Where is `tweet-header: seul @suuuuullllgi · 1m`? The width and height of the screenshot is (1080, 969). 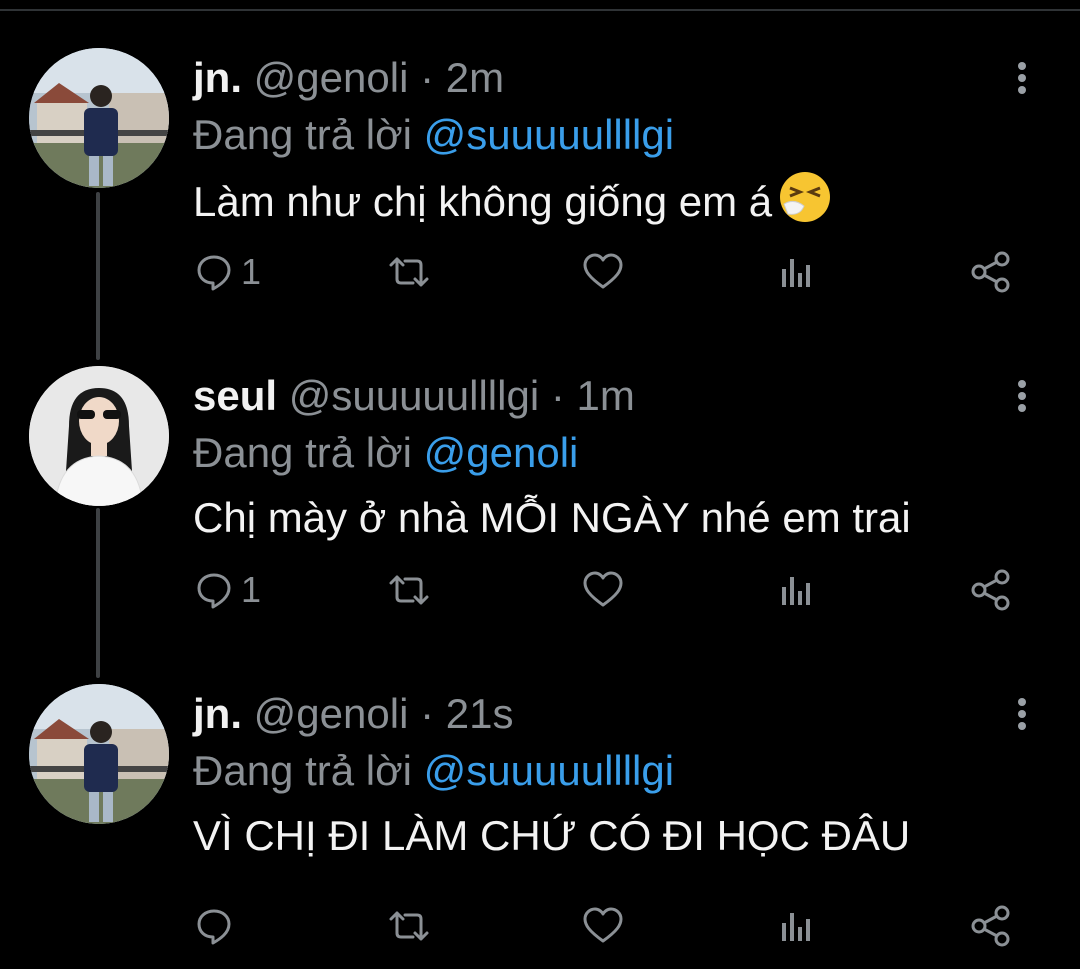
tweet-header: seul @suuuuullllgi · 1m is located at coordinates (414, 396).